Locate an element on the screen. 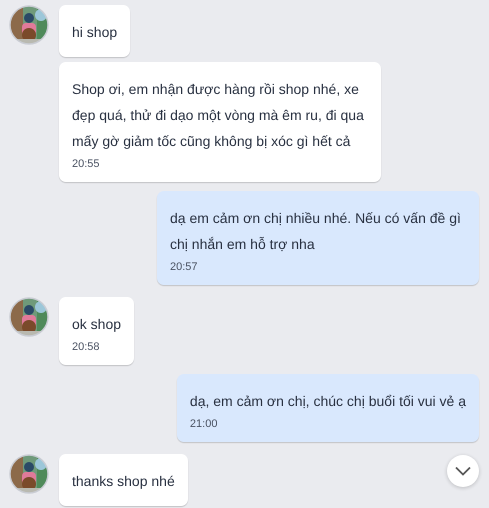 The width and height of the screenshot is (489, 508). message-text: ok shop is located at coordinates (97, 324).